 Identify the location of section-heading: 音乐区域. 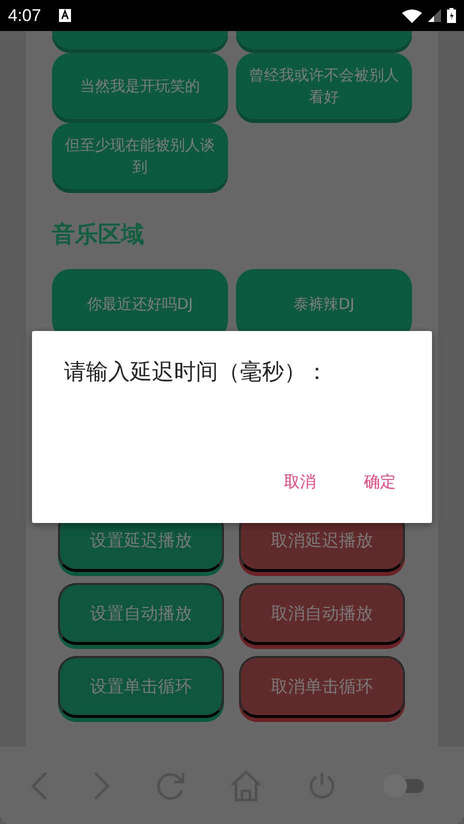
(98, 235).